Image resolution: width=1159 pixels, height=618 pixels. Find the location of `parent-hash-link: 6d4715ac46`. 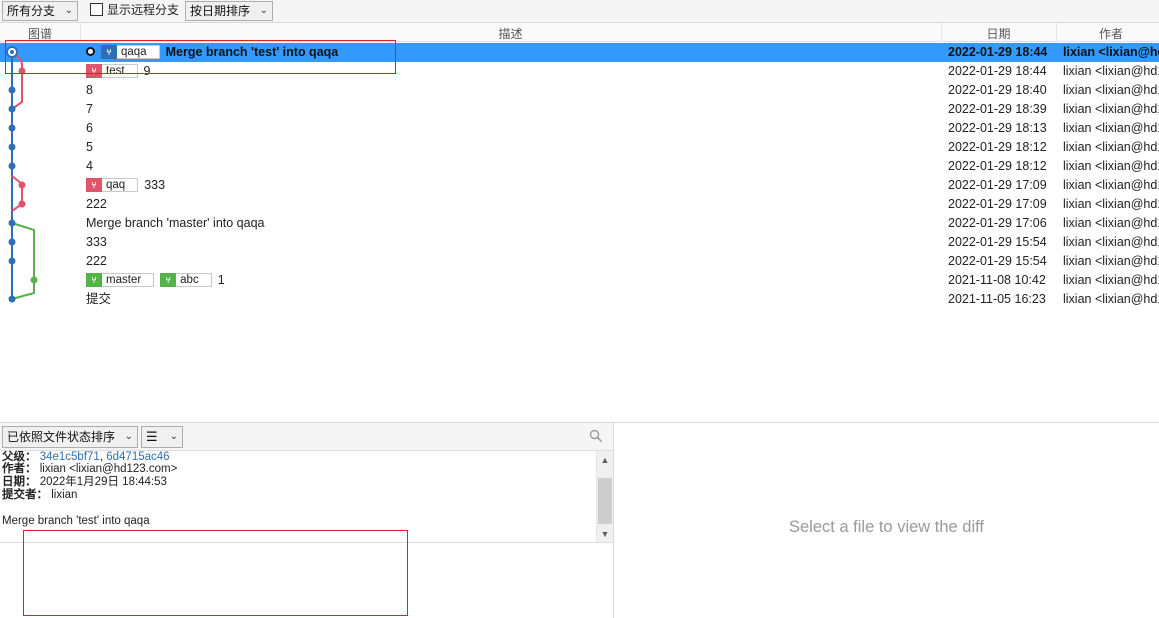

parent-hash-link: 6d4715ac46 is located at coordinates (137, 457).